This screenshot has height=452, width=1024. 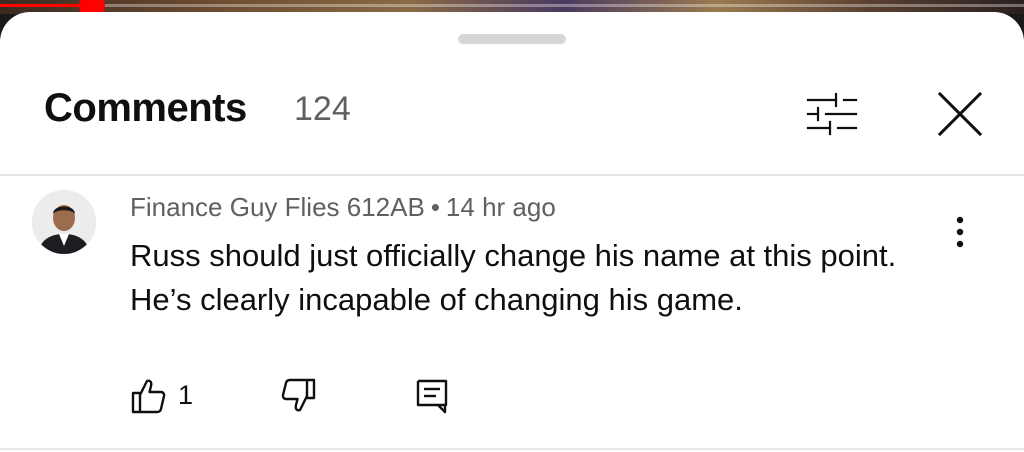 I want to click on sort-filter-button, so click(x=832, y=114).